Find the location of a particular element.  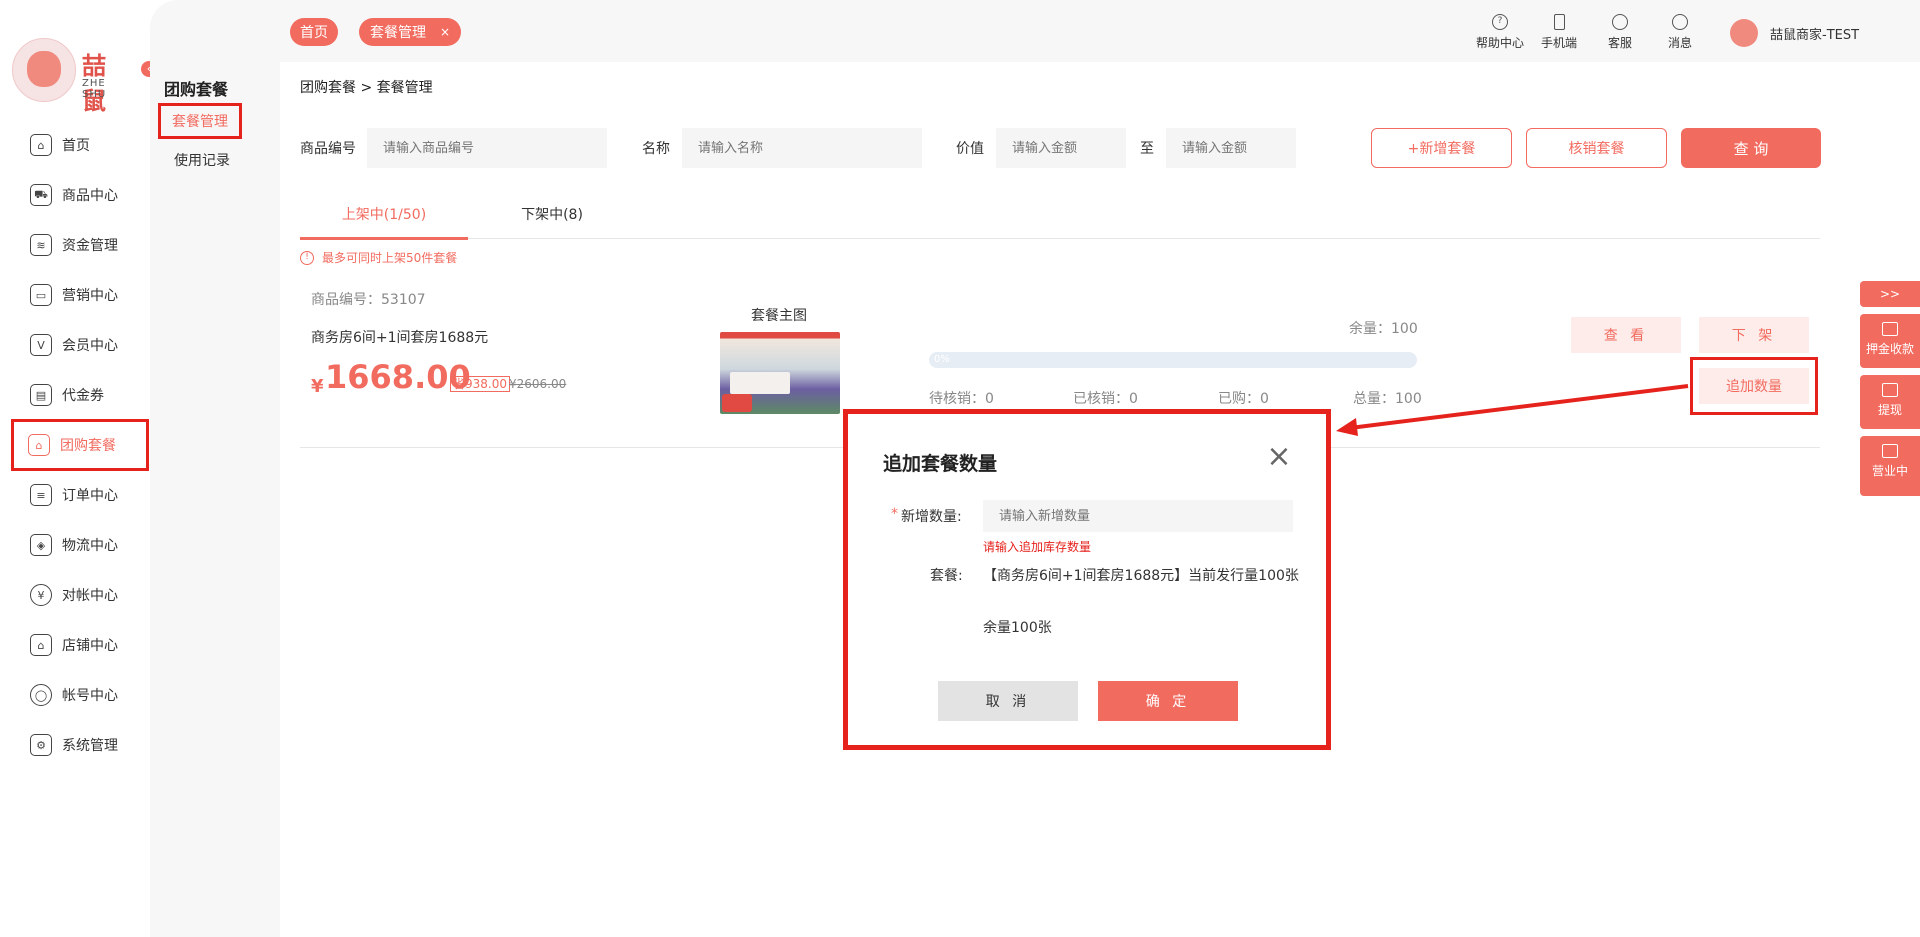

merchant-name: 喆鼠商家-TEST is located at coordinates (1814, 33).